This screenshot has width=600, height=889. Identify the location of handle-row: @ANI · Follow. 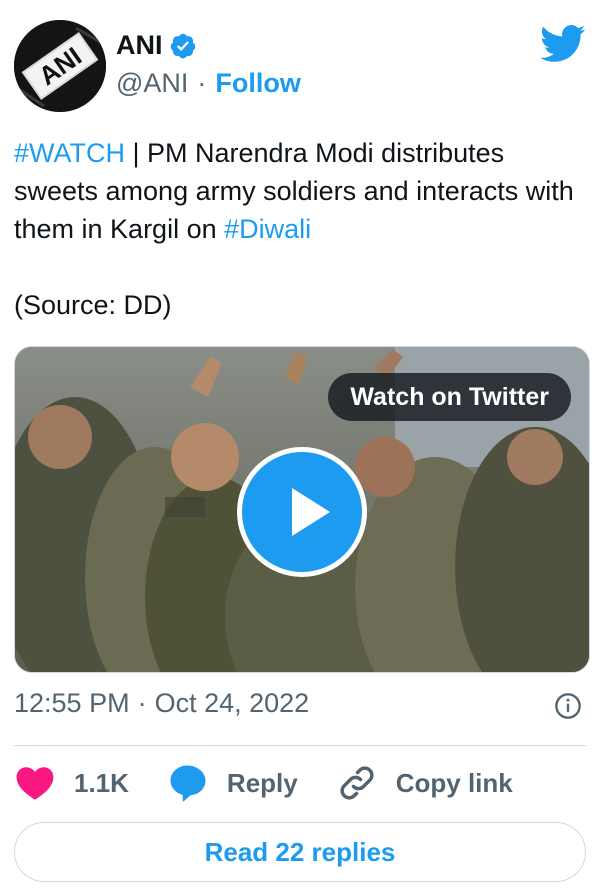
(208, 83).